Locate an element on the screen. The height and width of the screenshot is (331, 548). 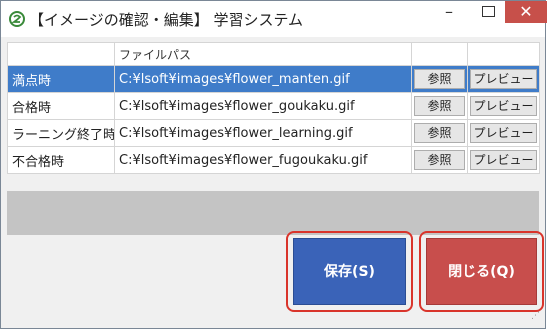
row-file-path: C:¥lsoft¥images¥flower_fugoukaku.gif is located at coordinates (263, 160).